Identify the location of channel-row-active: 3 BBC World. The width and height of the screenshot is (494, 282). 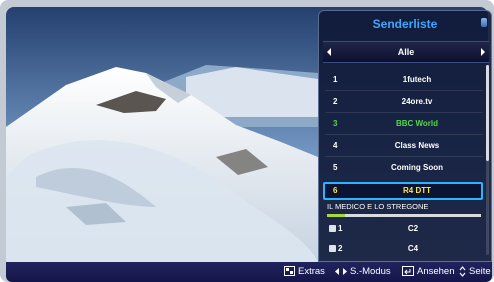
(403, 124).